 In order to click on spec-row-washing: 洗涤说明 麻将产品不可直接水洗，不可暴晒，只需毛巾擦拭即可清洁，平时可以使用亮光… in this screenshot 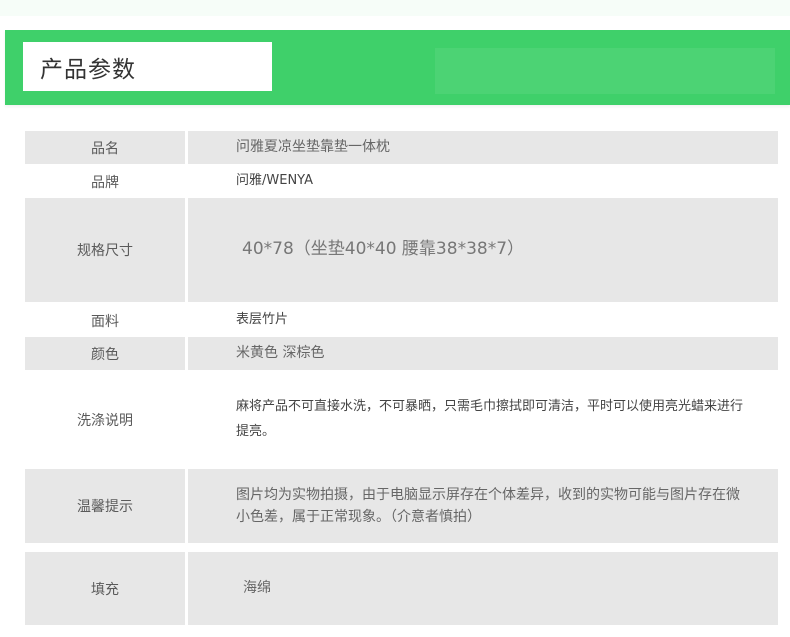, I will do `click(401, 420)`.